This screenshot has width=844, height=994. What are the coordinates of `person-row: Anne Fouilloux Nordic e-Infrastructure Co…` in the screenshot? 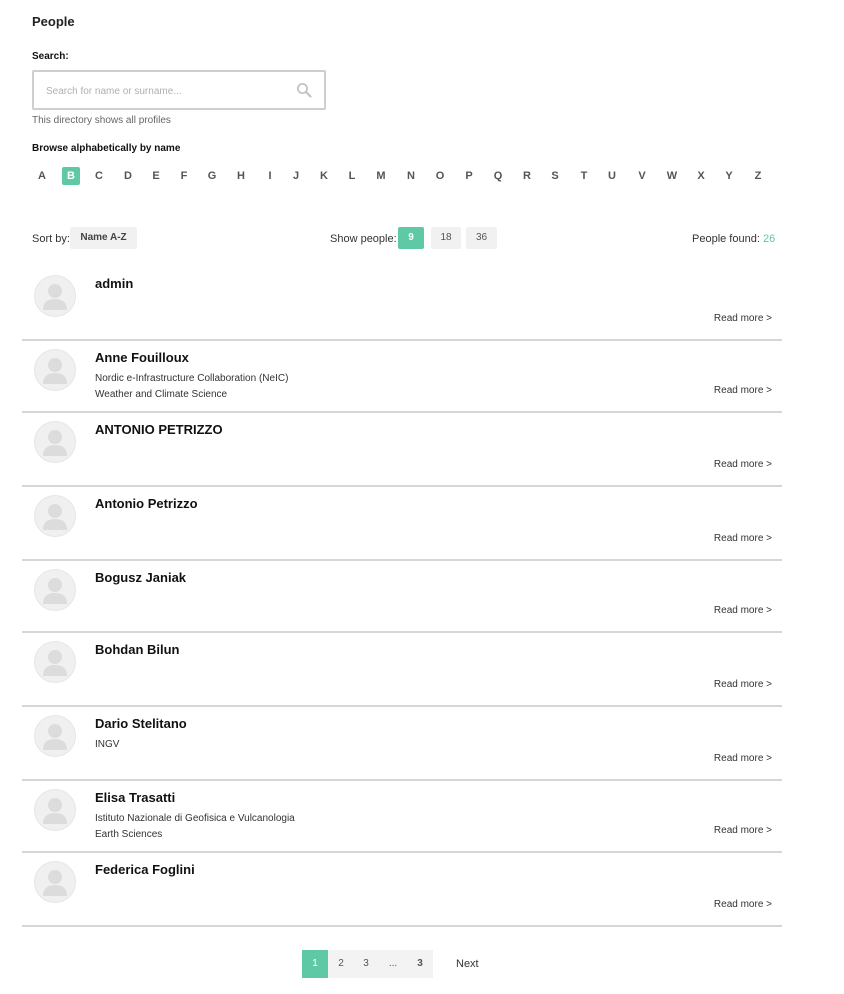 It's located at (402, 376).